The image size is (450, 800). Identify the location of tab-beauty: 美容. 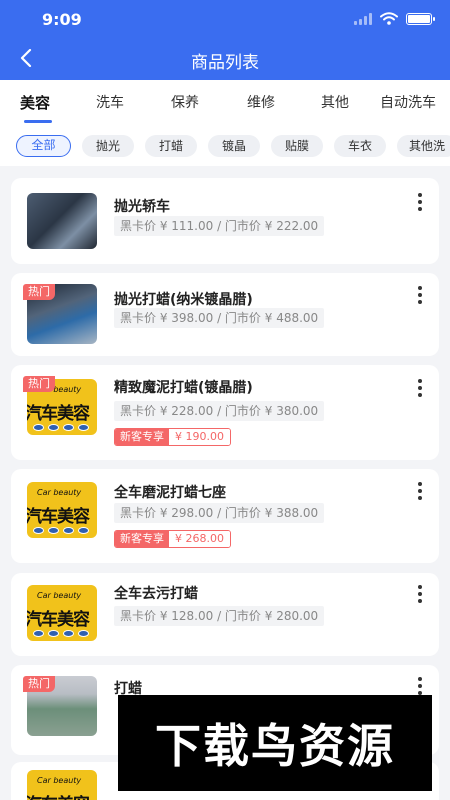
(35, 102).